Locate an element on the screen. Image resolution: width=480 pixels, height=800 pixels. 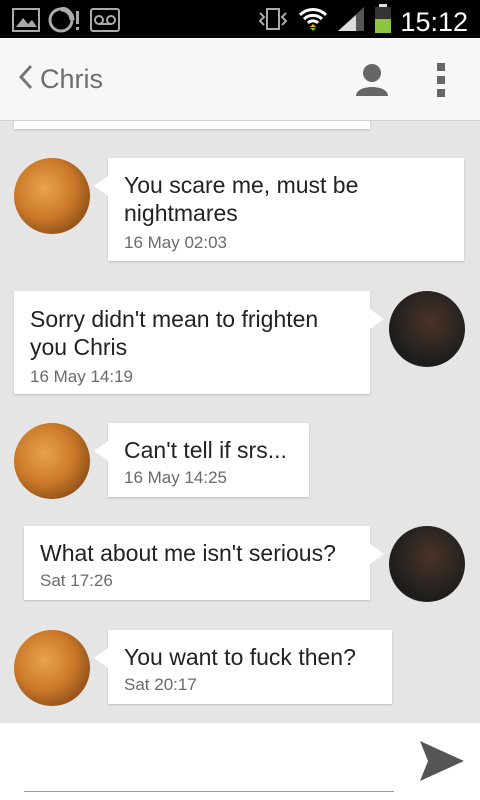
signal-icon is located at coordinates (351, 21).